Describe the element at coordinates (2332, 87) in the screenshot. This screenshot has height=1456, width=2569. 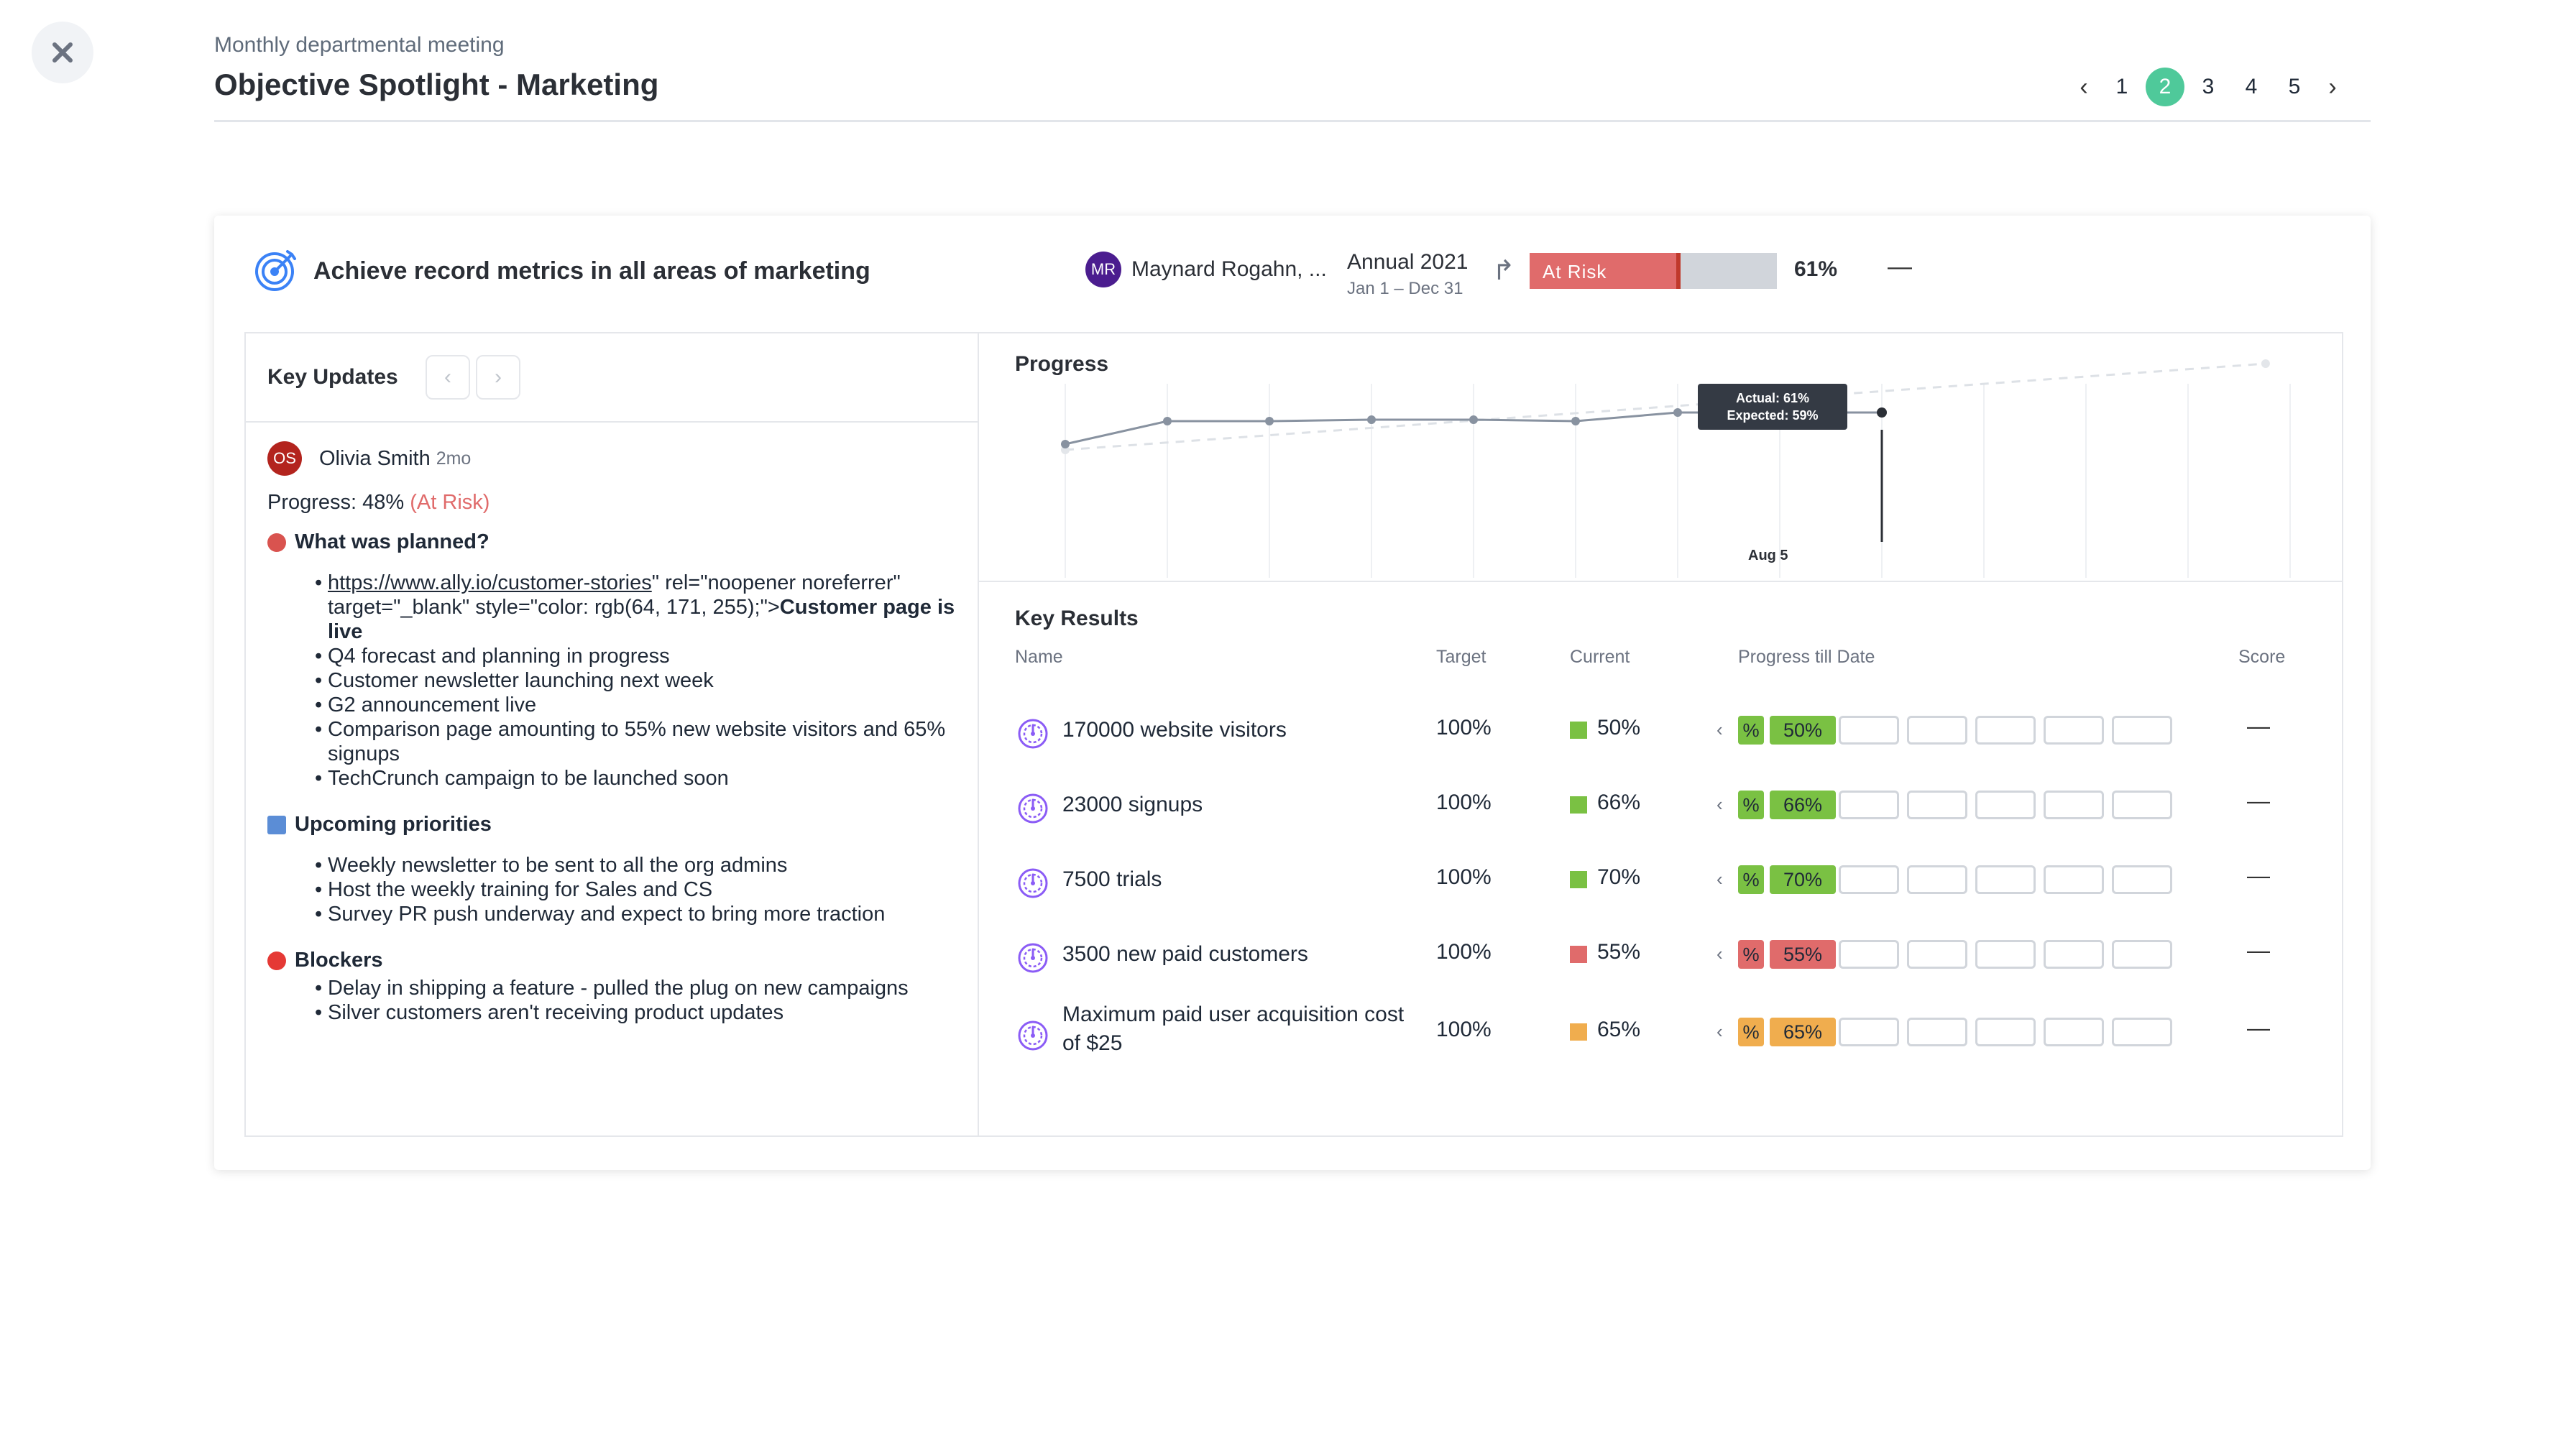
I see `next-page-button: ›` at that location.